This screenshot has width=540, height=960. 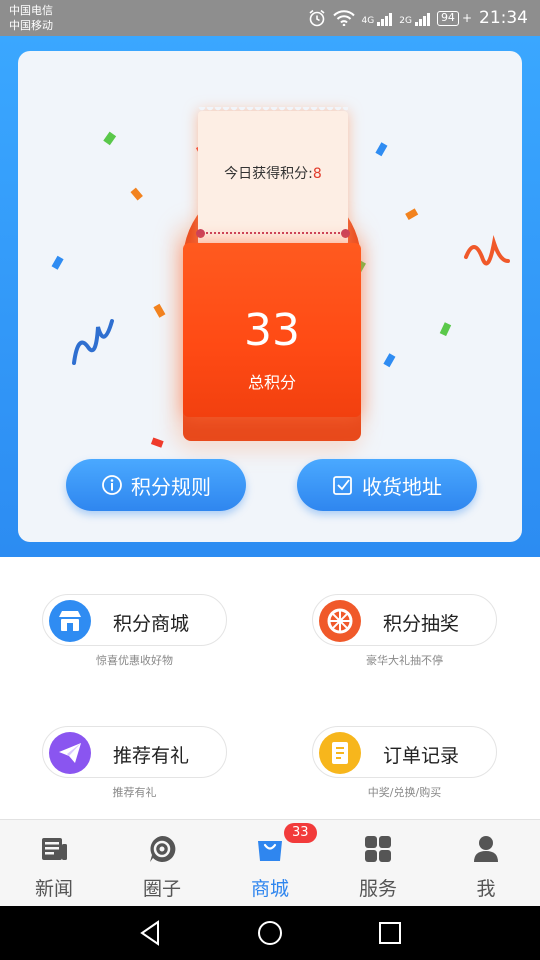 What do you see at coordinates (54, 863) in the screenshot?
I see `tab-news: 新闻` at bounding box center [54, 863].